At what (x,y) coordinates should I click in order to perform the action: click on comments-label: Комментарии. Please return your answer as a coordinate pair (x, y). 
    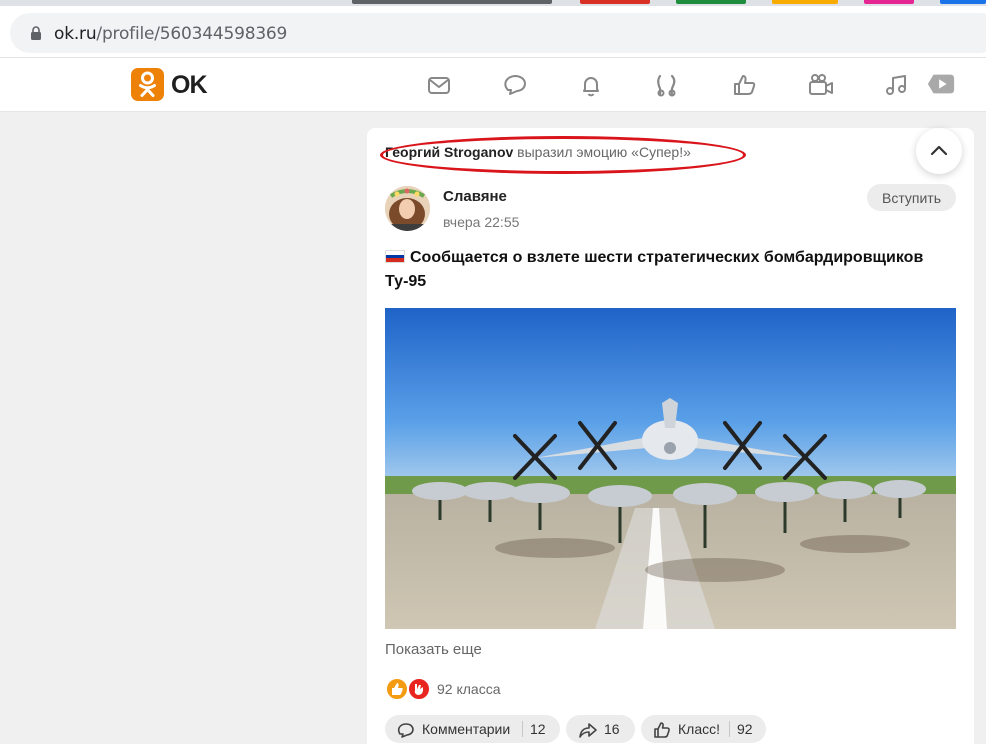
    Looking at the image, I should click on (466, 729).